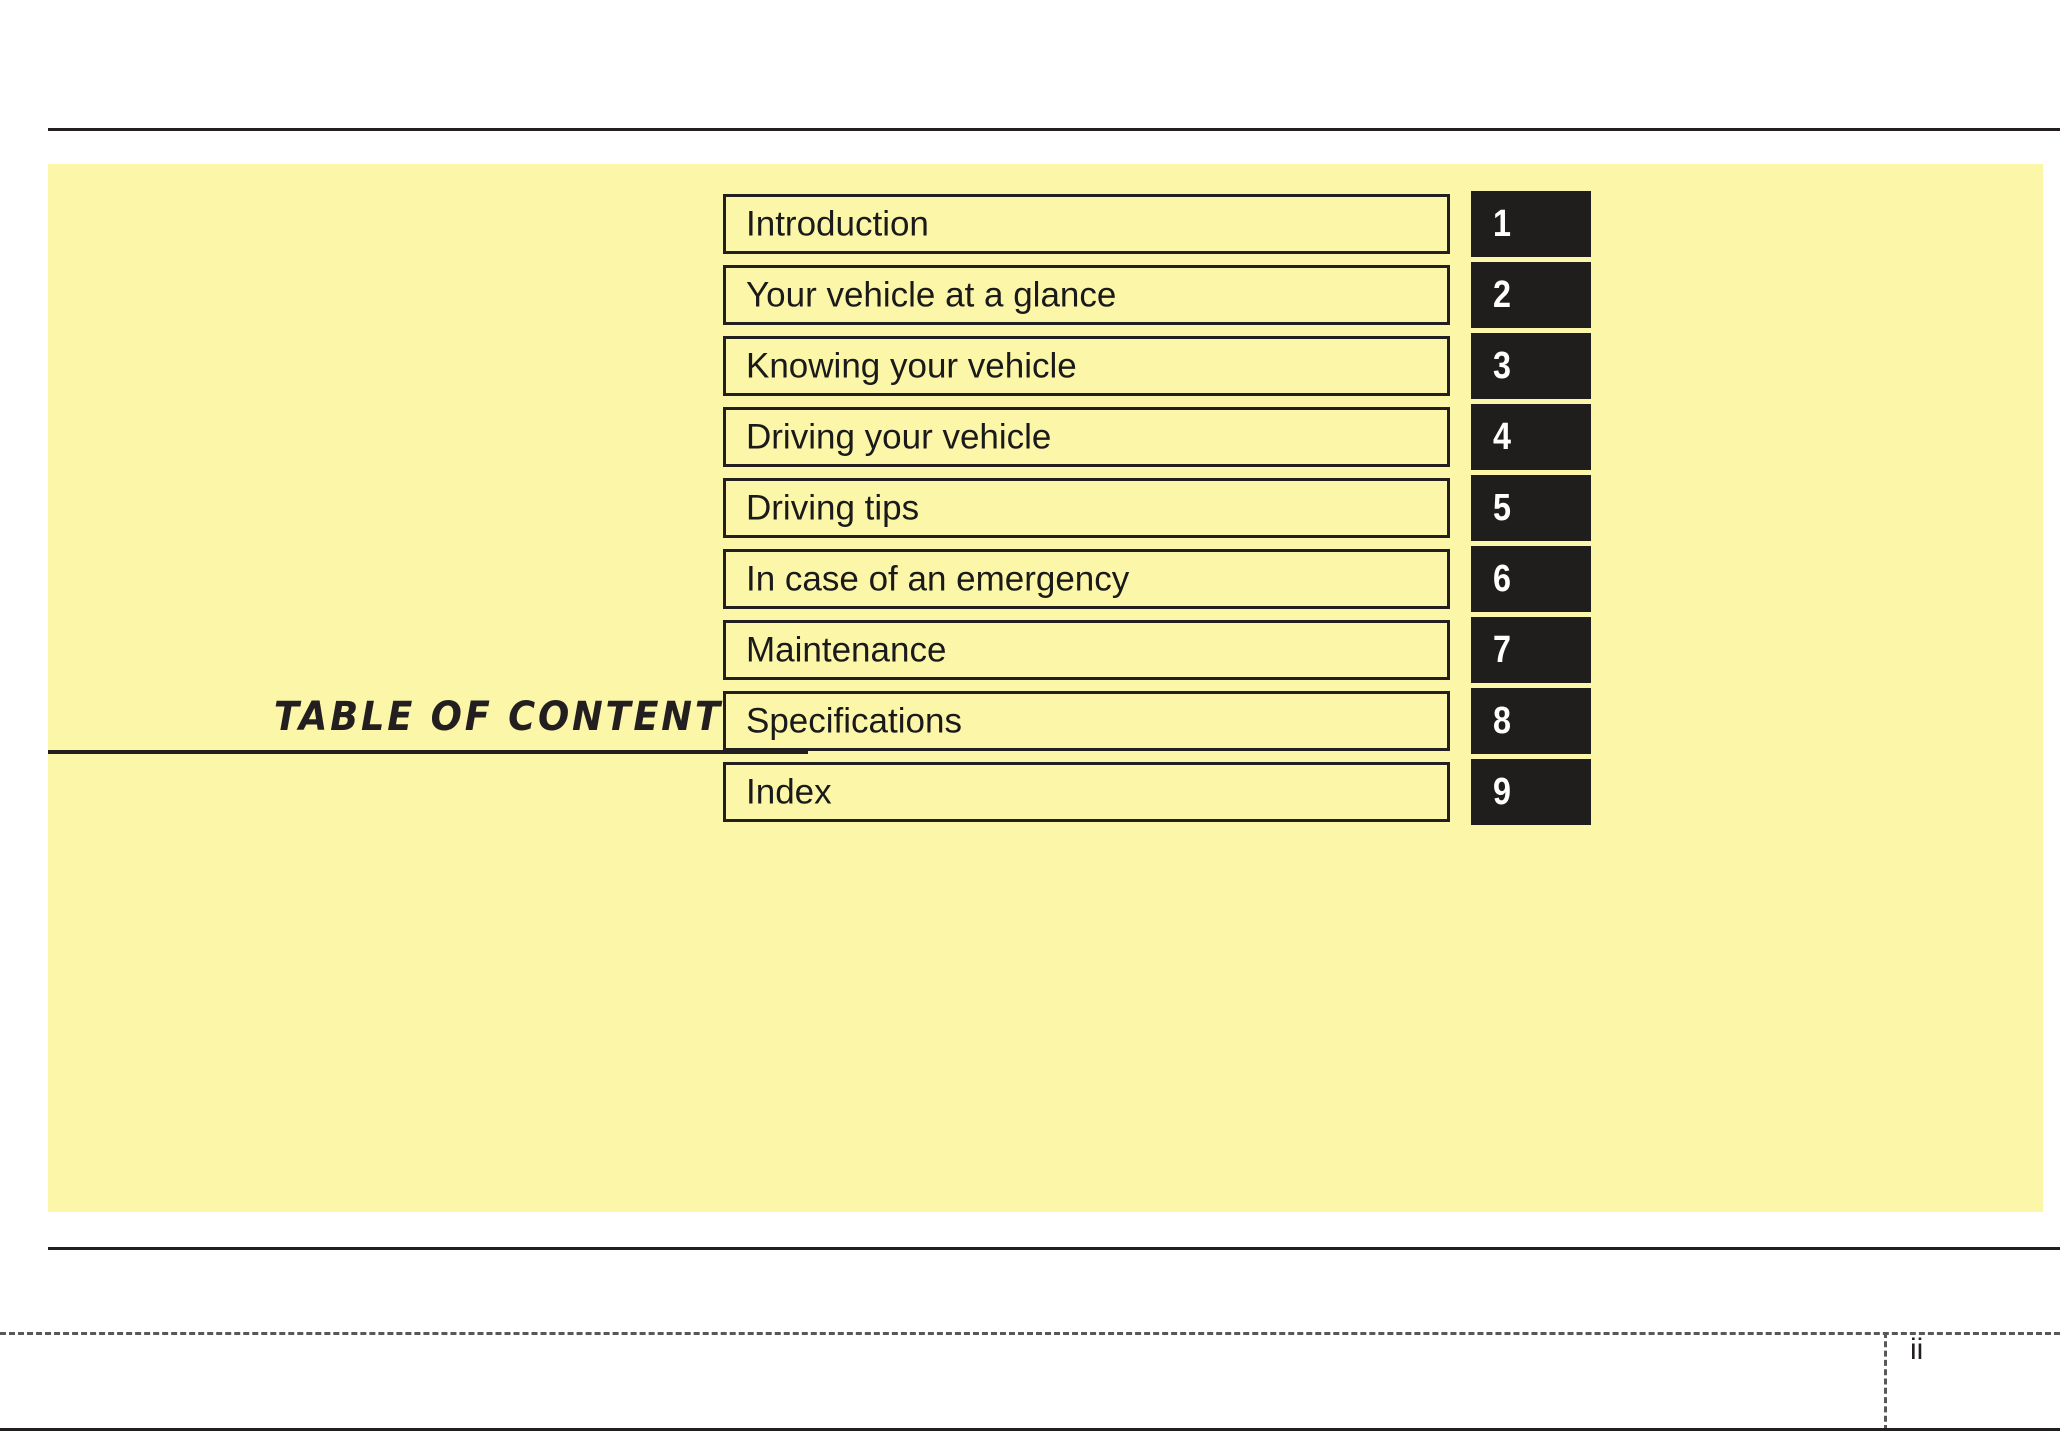 This screenshot has height=1431, width=2060. What do you see at coordinates (1531, 721) in the screenshot?
I see `chapter-tab: 8` at bounding box center [1531, 721].